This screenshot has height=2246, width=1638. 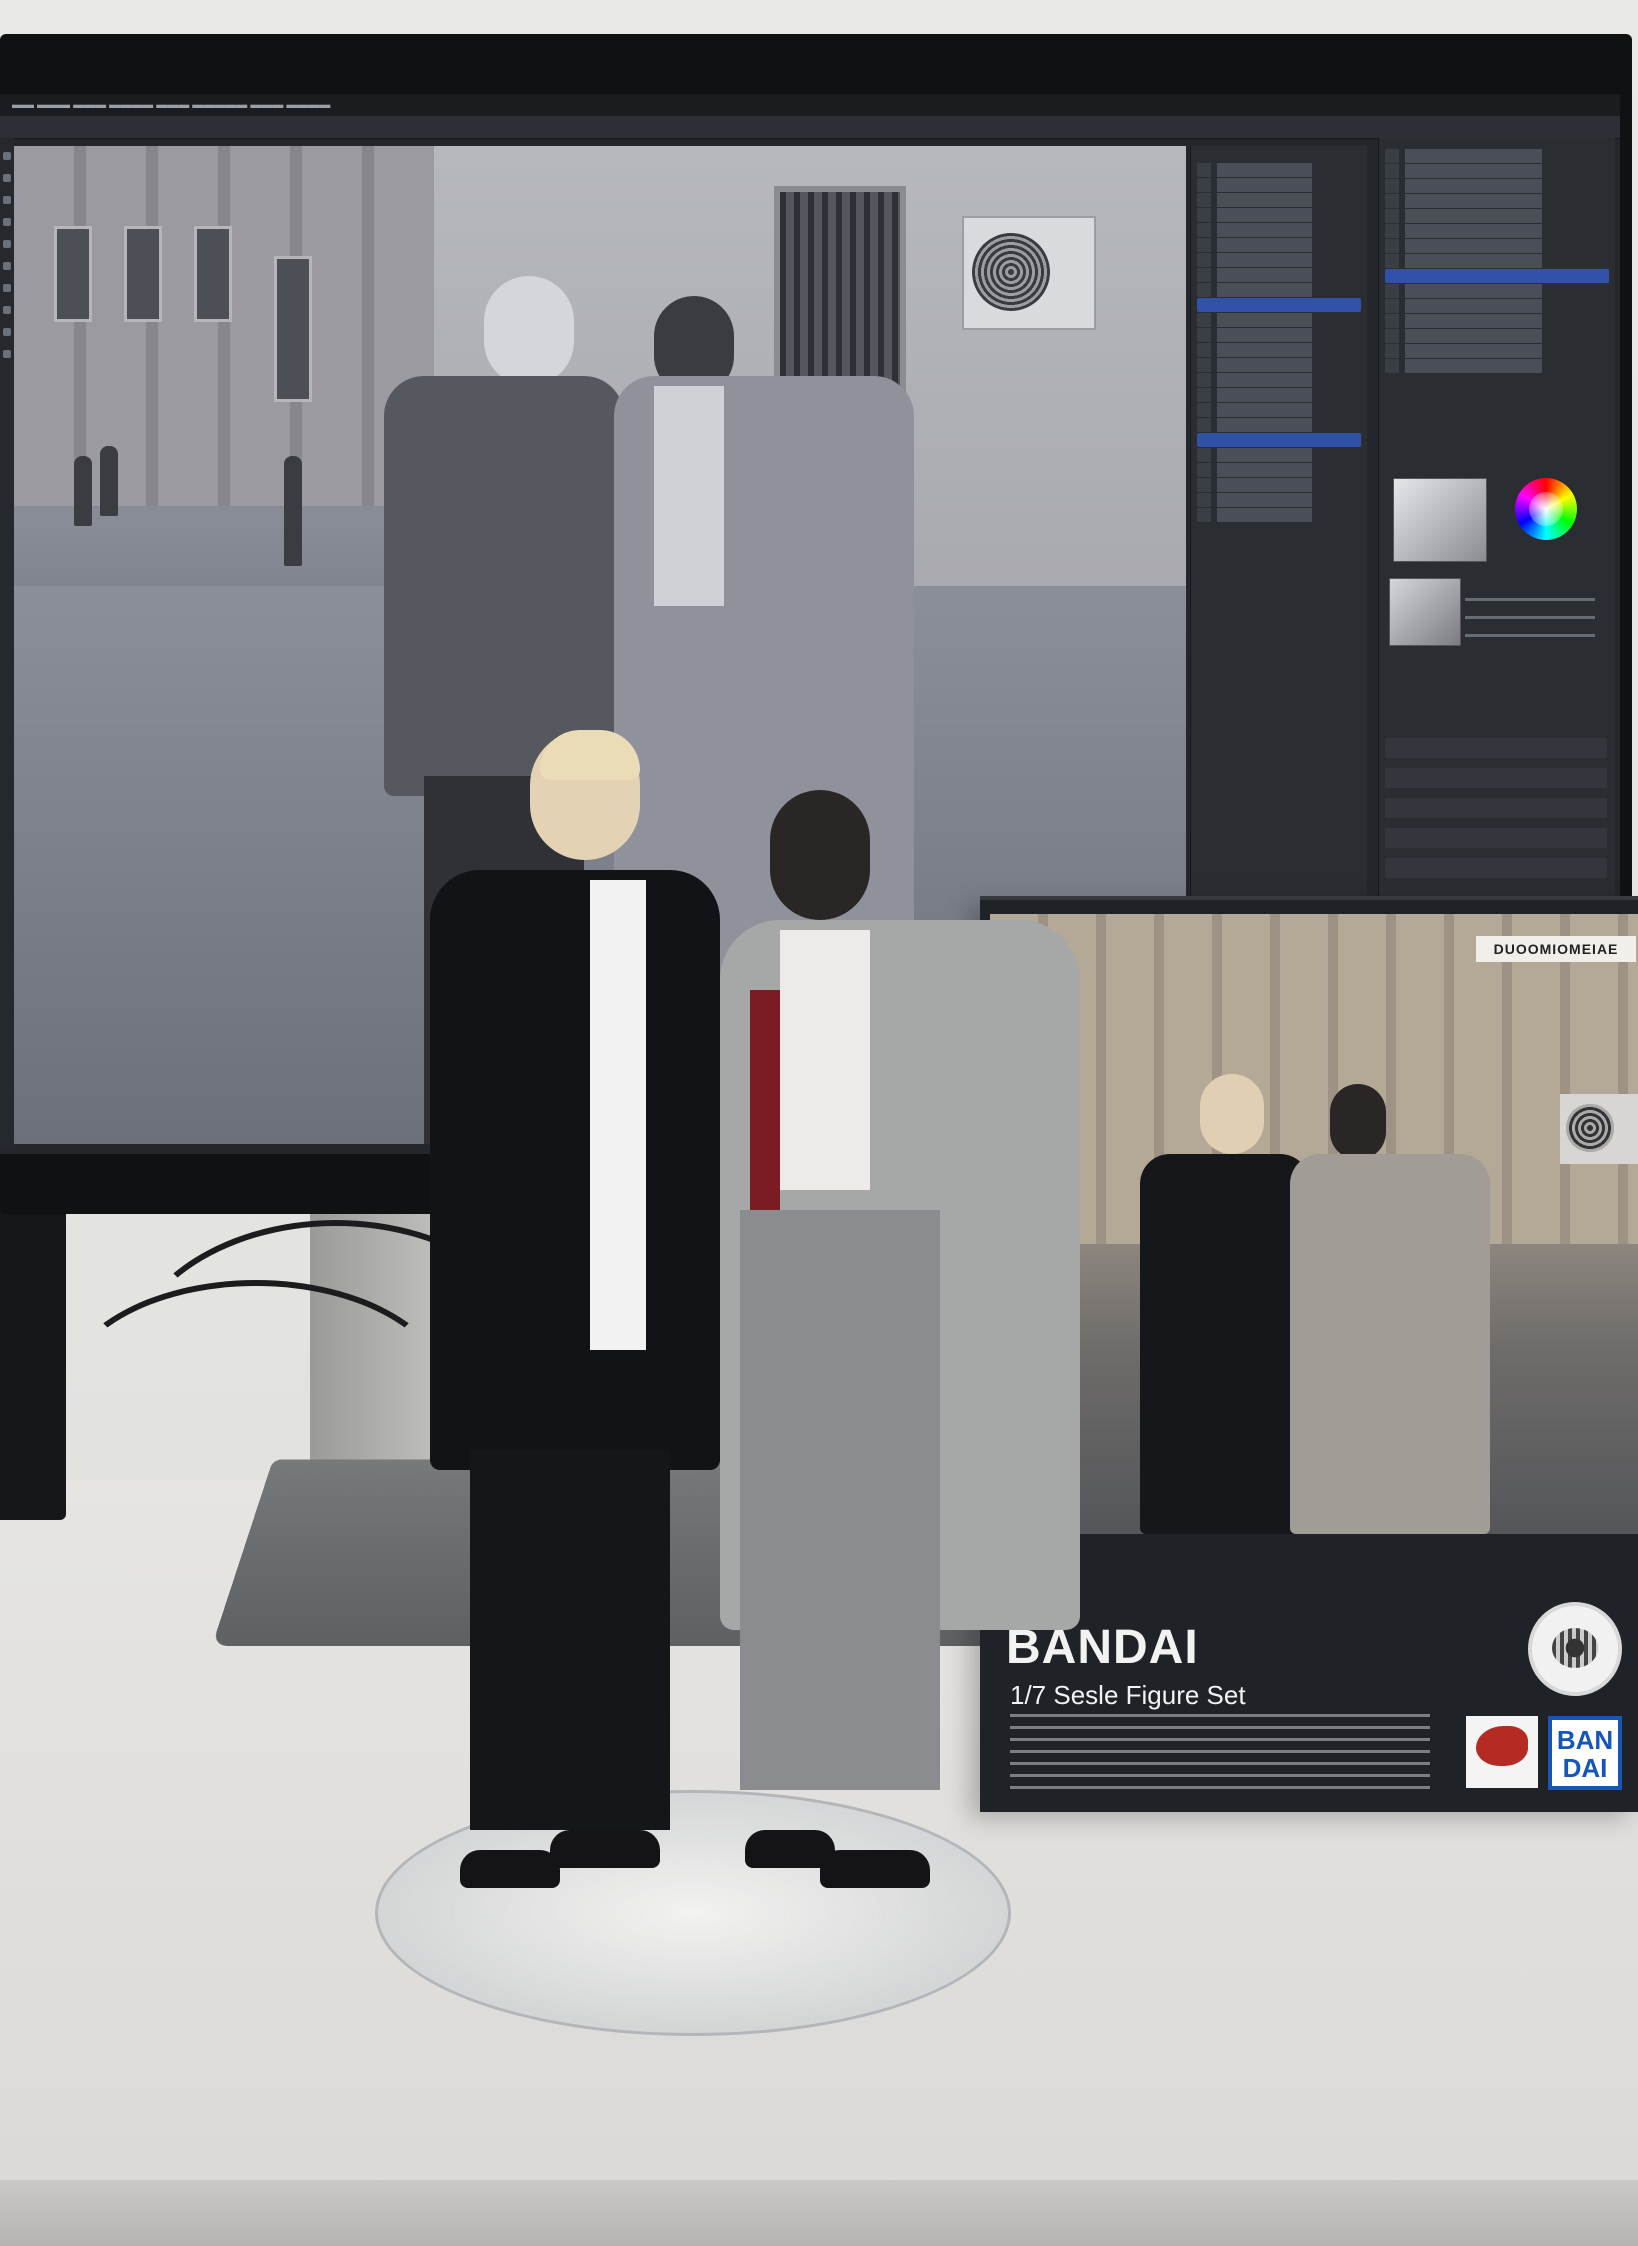 I want to click on speaker, so click(x=33, y=1360).